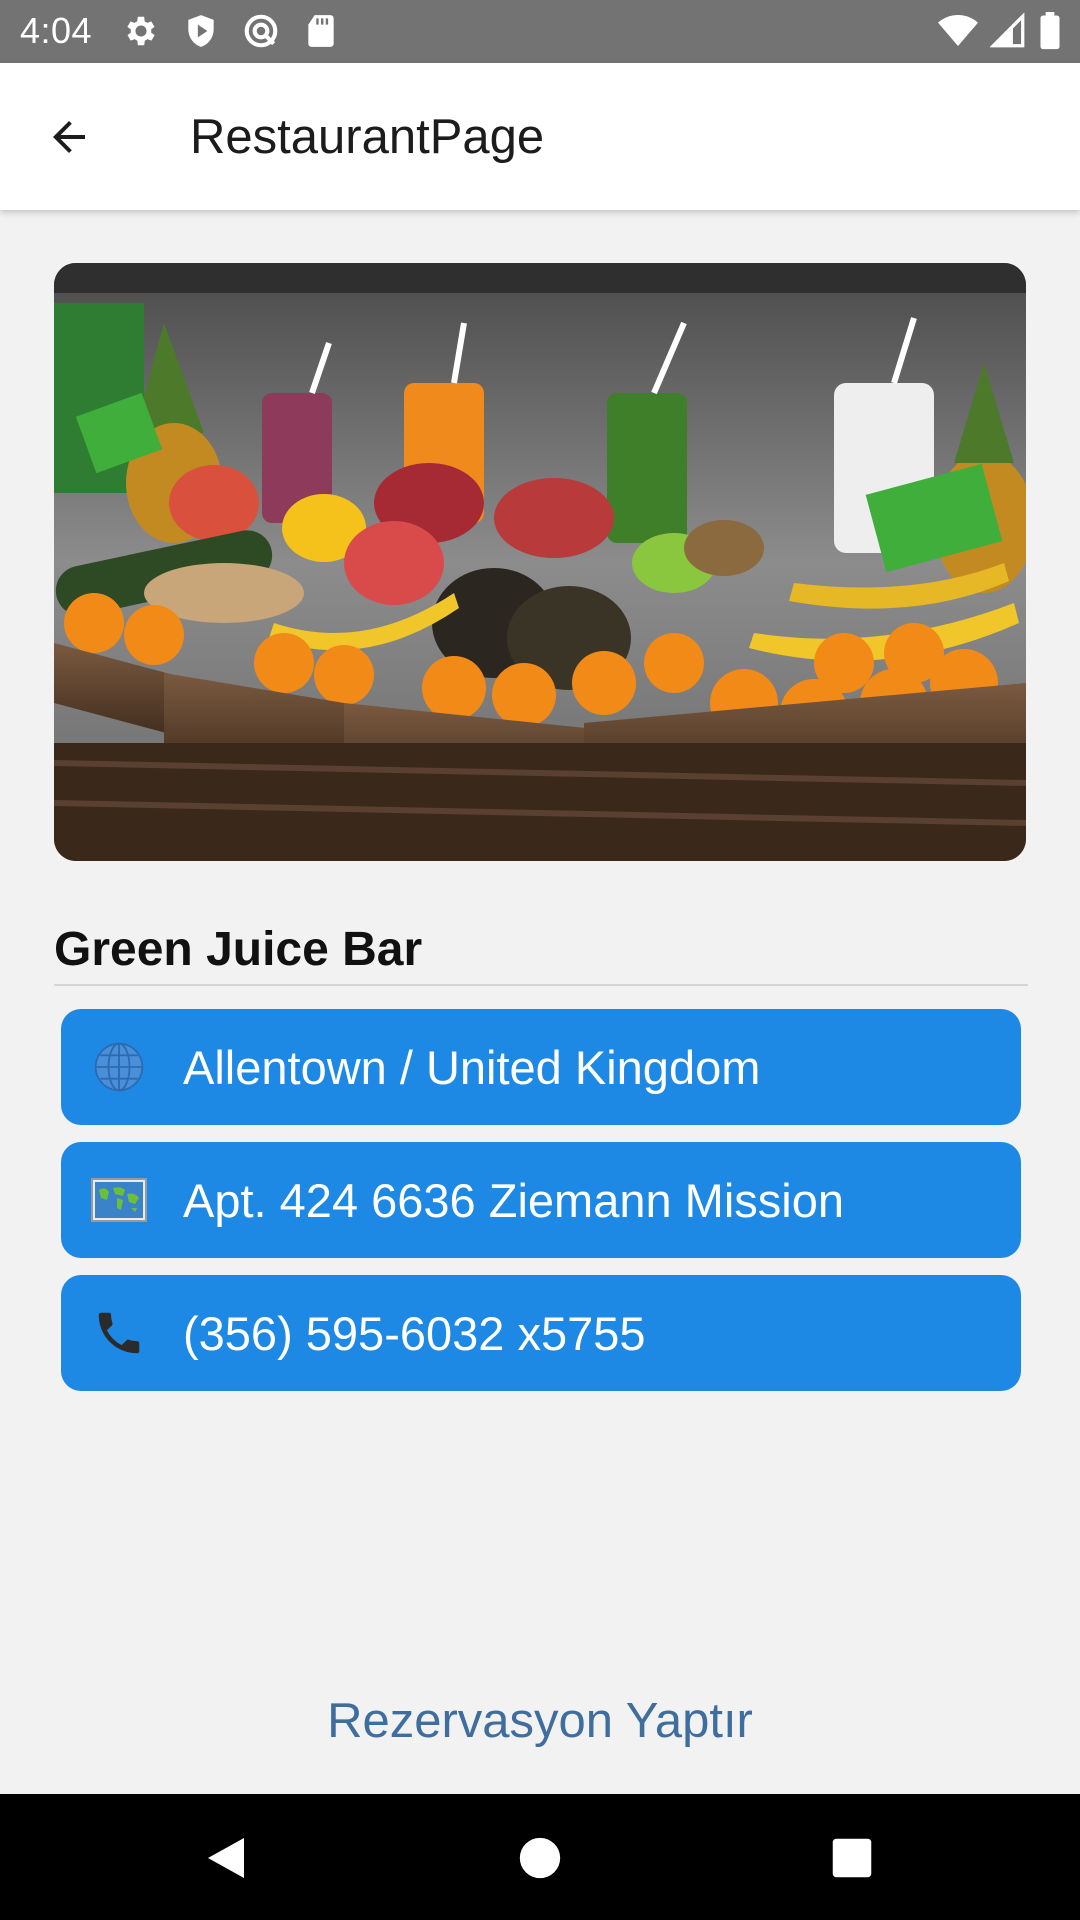 The height and width of the screenshot is (1920, 1080). I want to click on globe-icon, so click(119, 1067).